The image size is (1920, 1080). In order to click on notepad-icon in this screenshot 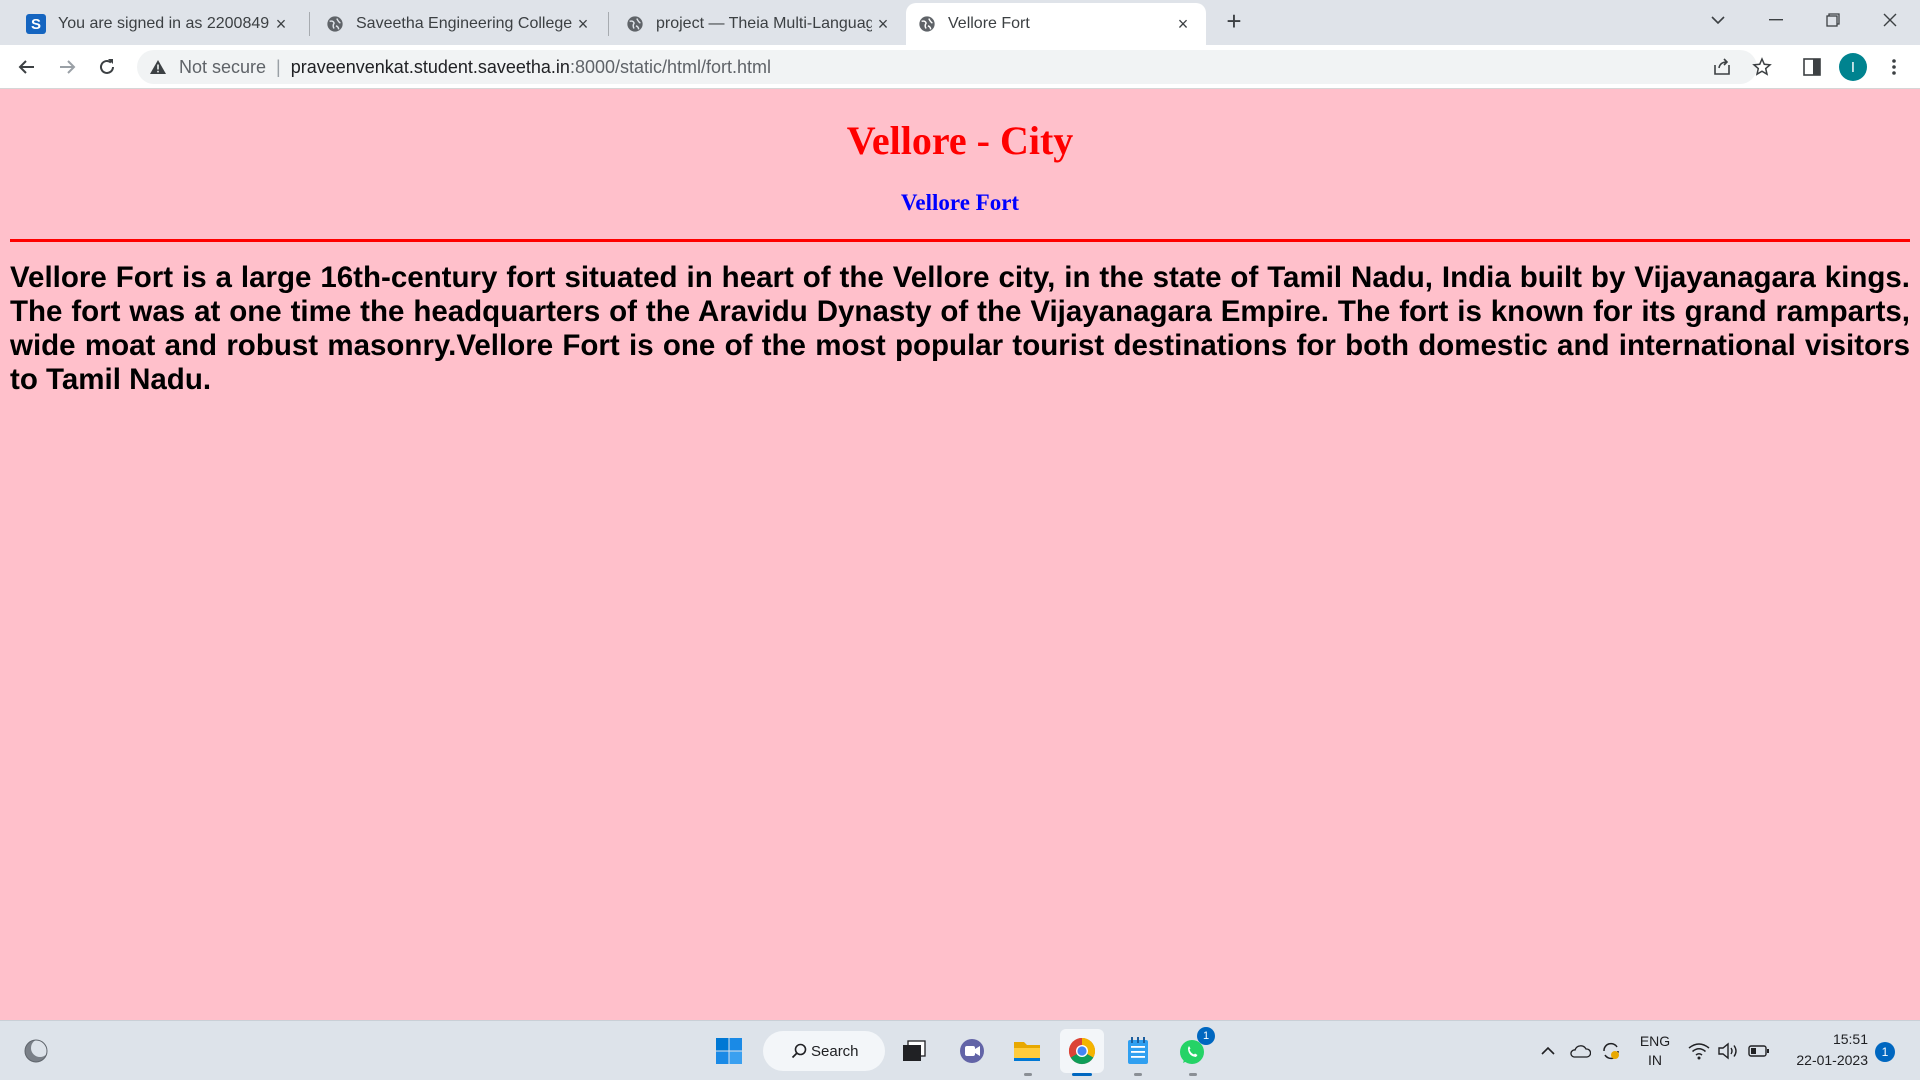, I will do `click(1138, 1051)`.